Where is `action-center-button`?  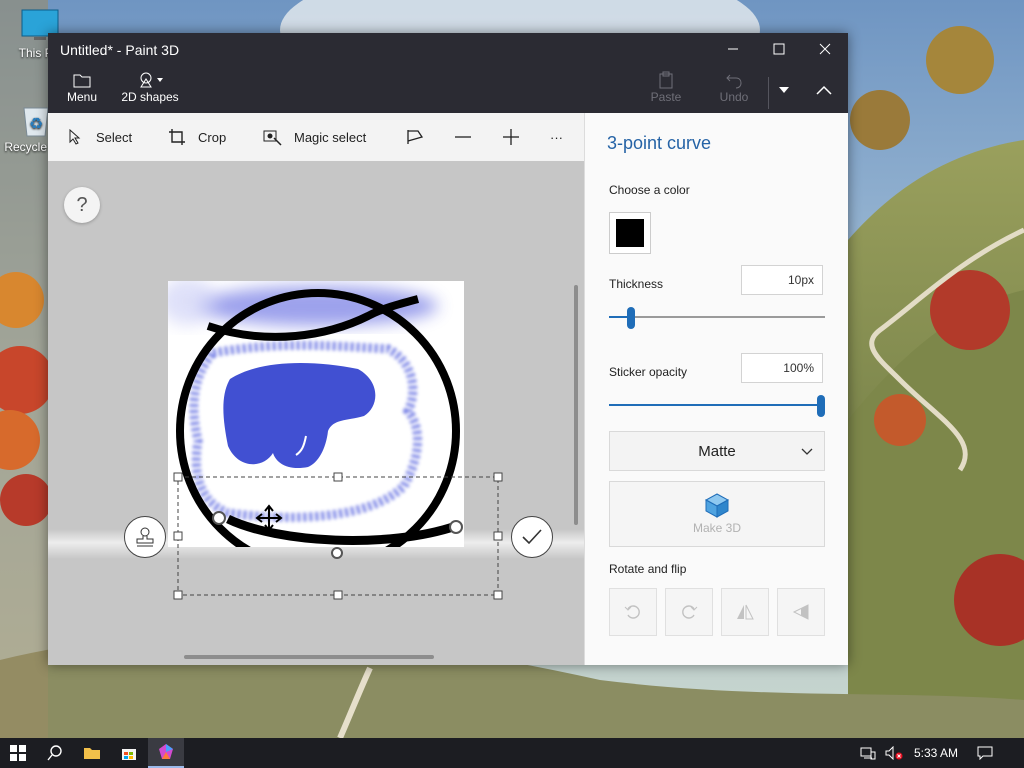 action-center-button is located at coordinates (985, 753).